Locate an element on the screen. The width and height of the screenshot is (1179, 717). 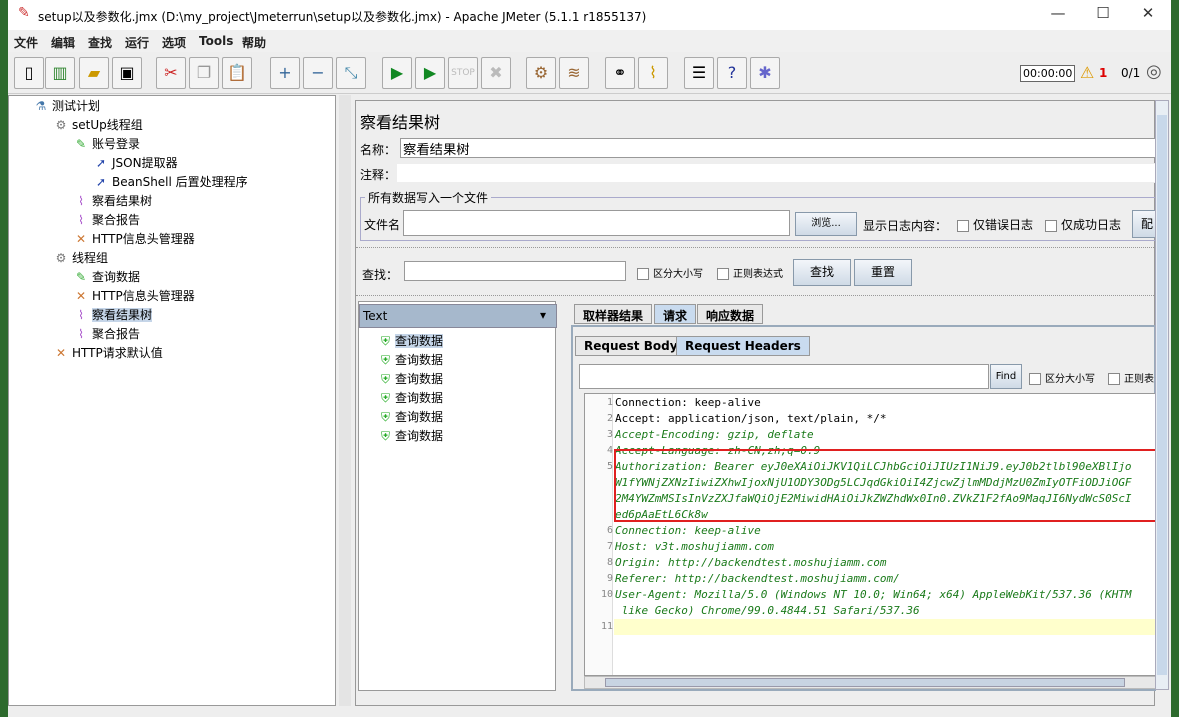
maximize-button: ☐ is located at coordinates (1103, 15).